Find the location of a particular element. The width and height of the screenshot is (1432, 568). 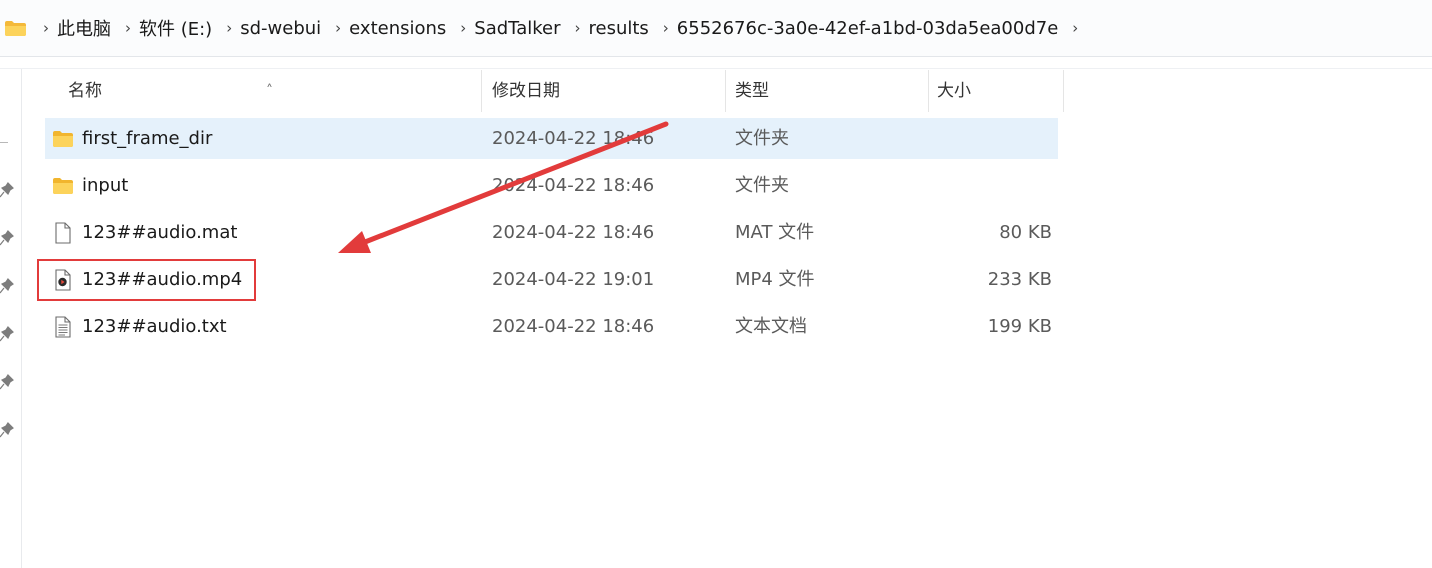

column-header-name: 名称 ˄ is located at coordinates (264, 91).